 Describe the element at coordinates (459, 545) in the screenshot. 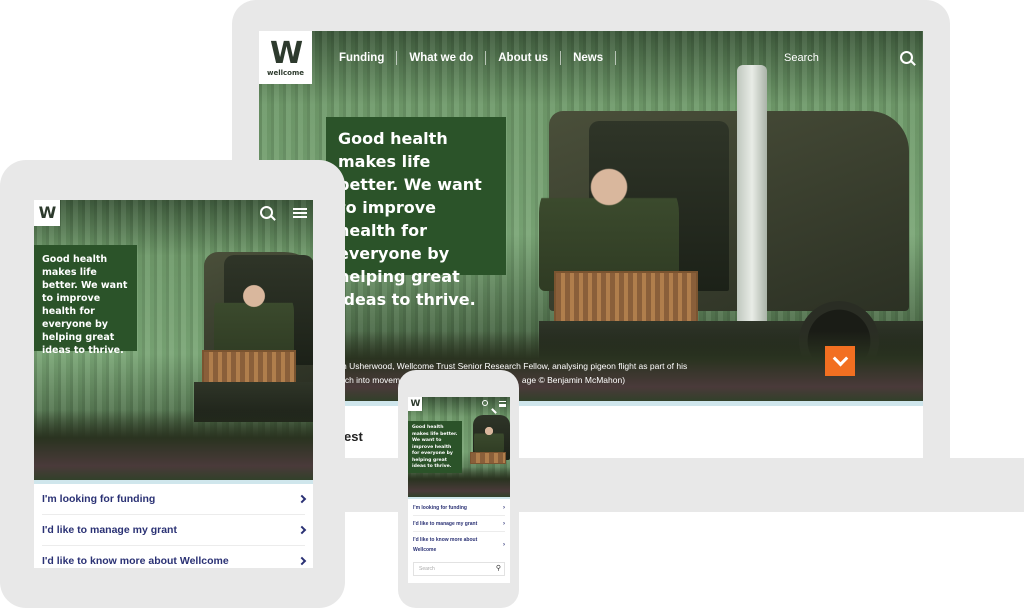

I see `link-about-wellcome: I'd like to know more about Wellcome ›` at that location.